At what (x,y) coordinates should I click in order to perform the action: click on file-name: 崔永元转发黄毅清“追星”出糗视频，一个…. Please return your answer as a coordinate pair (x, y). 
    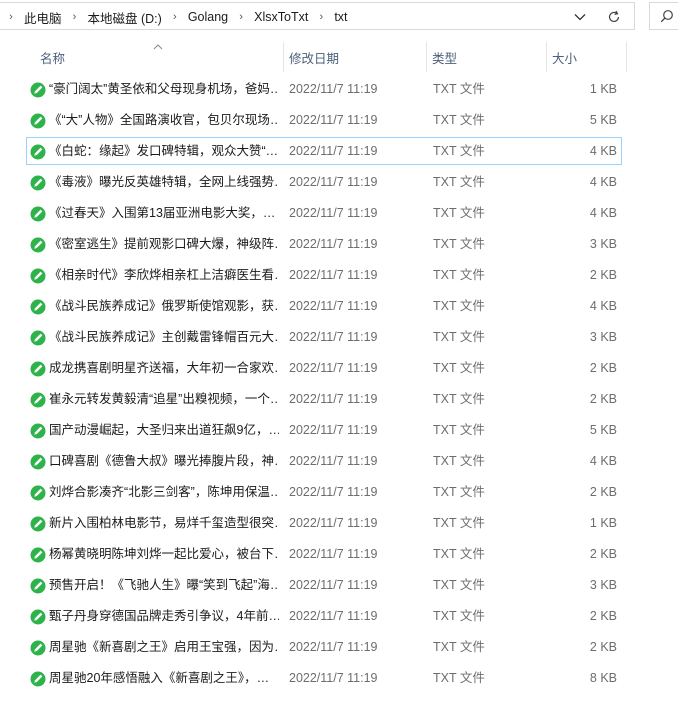
    Looking at the image, I should click on (164, 399).